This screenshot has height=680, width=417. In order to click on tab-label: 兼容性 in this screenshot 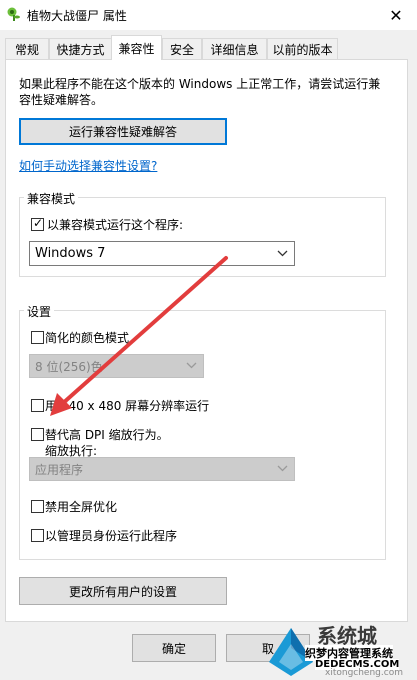, I will do `click(136, 48)`.